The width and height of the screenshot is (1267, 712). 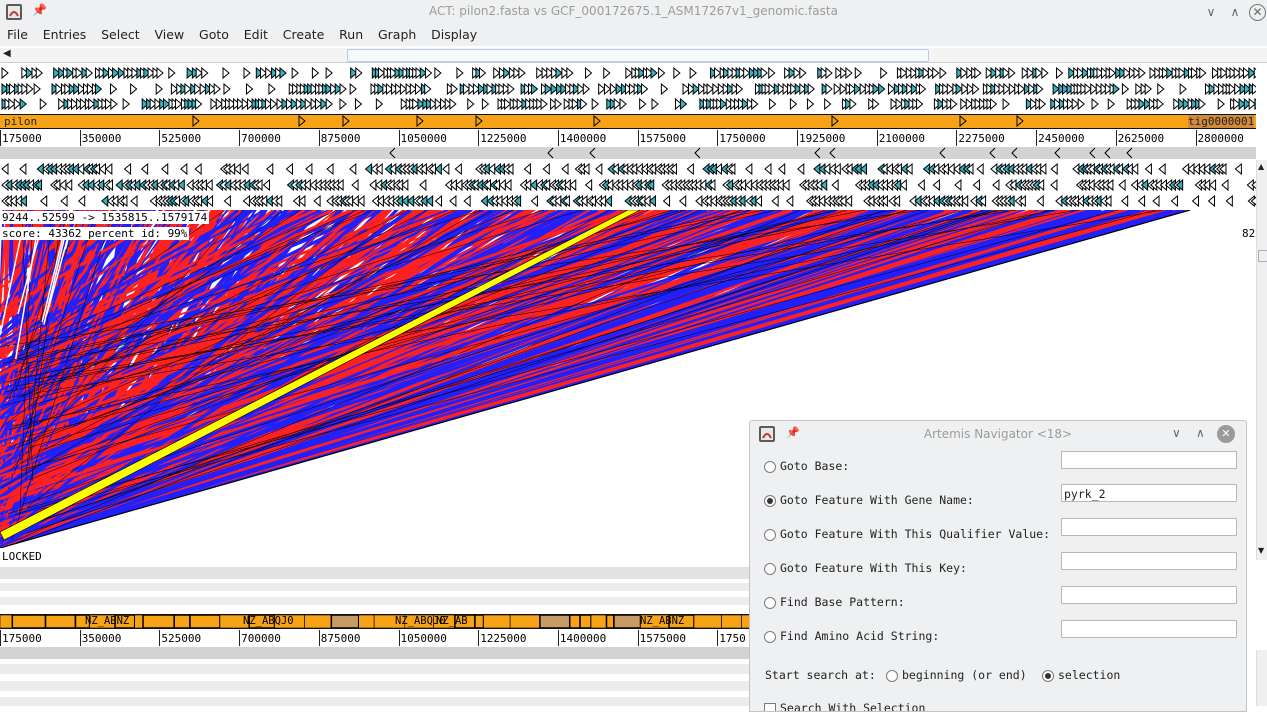 I want to click on reverse-frame-1-track, so click(x=628, y=169).